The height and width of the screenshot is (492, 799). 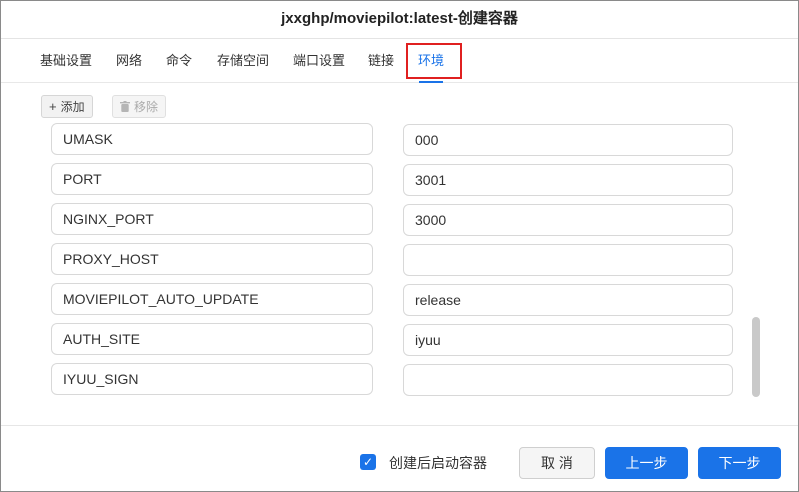 I want to click on trash-icon, so click(x=125, y=106).